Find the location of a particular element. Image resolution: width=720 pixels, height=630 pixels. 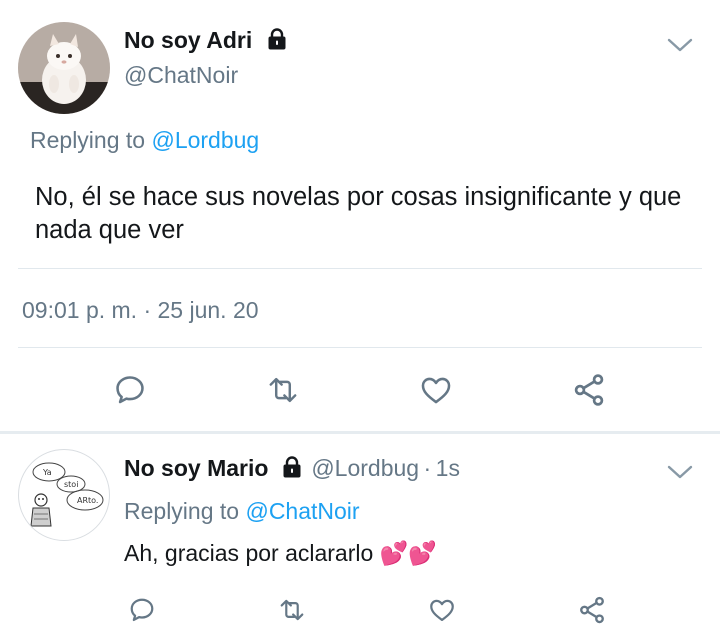

user-handle: @Lordbug is located at coordinates (365, 468).